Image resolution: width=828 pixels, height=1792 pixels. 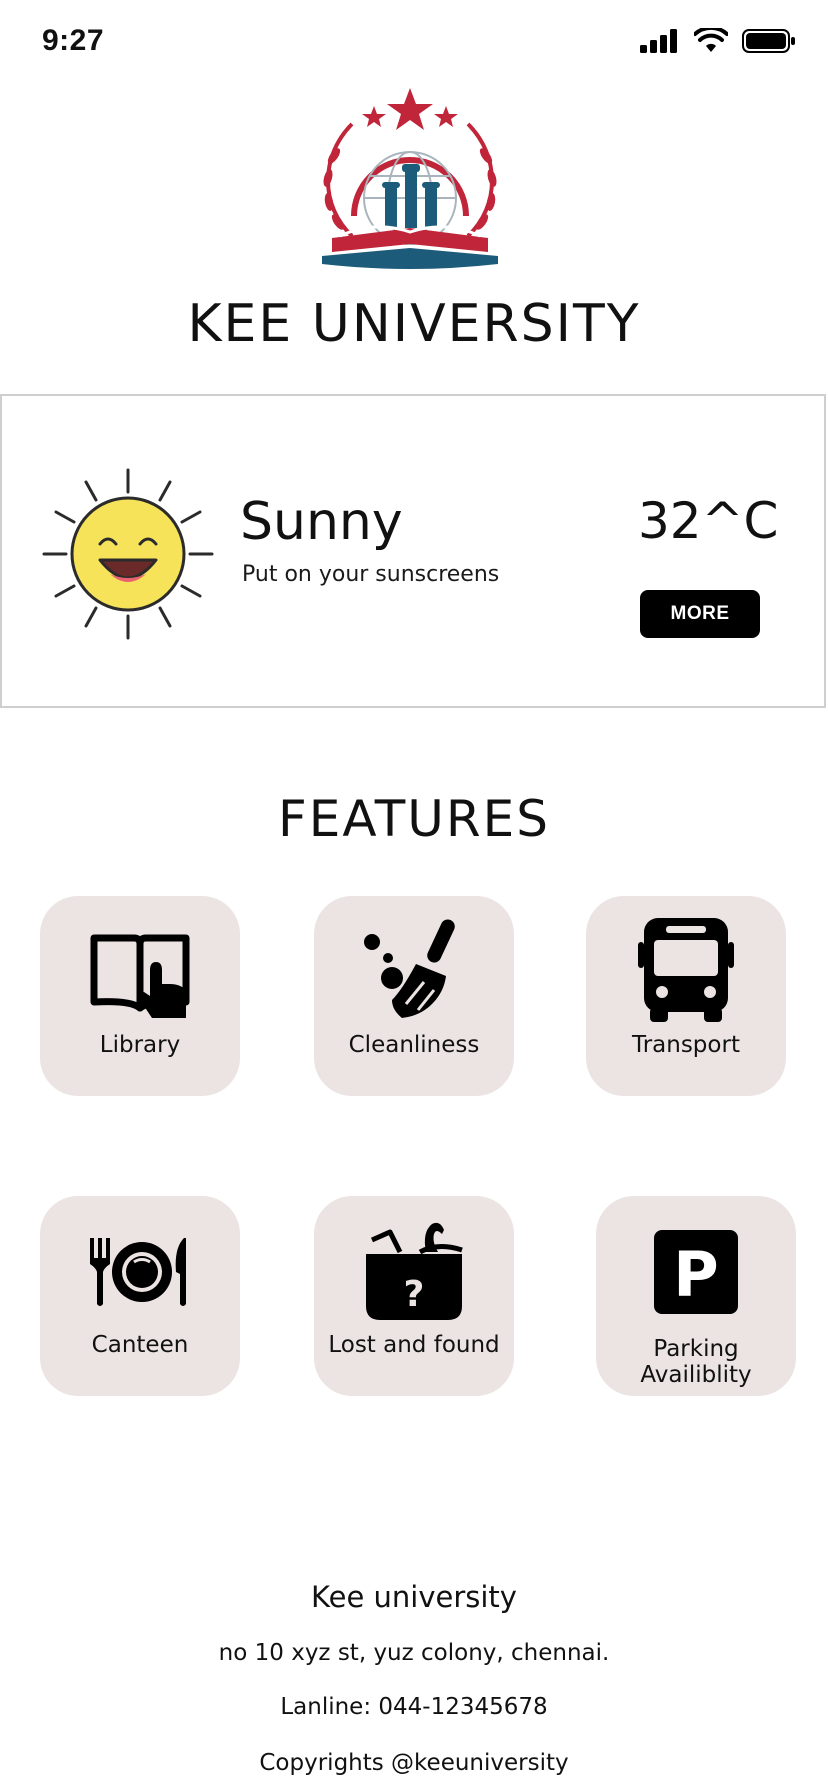 I want to click on feature-tile-lost-and-found: ? Lost and found, so click(x=414, y=1296).